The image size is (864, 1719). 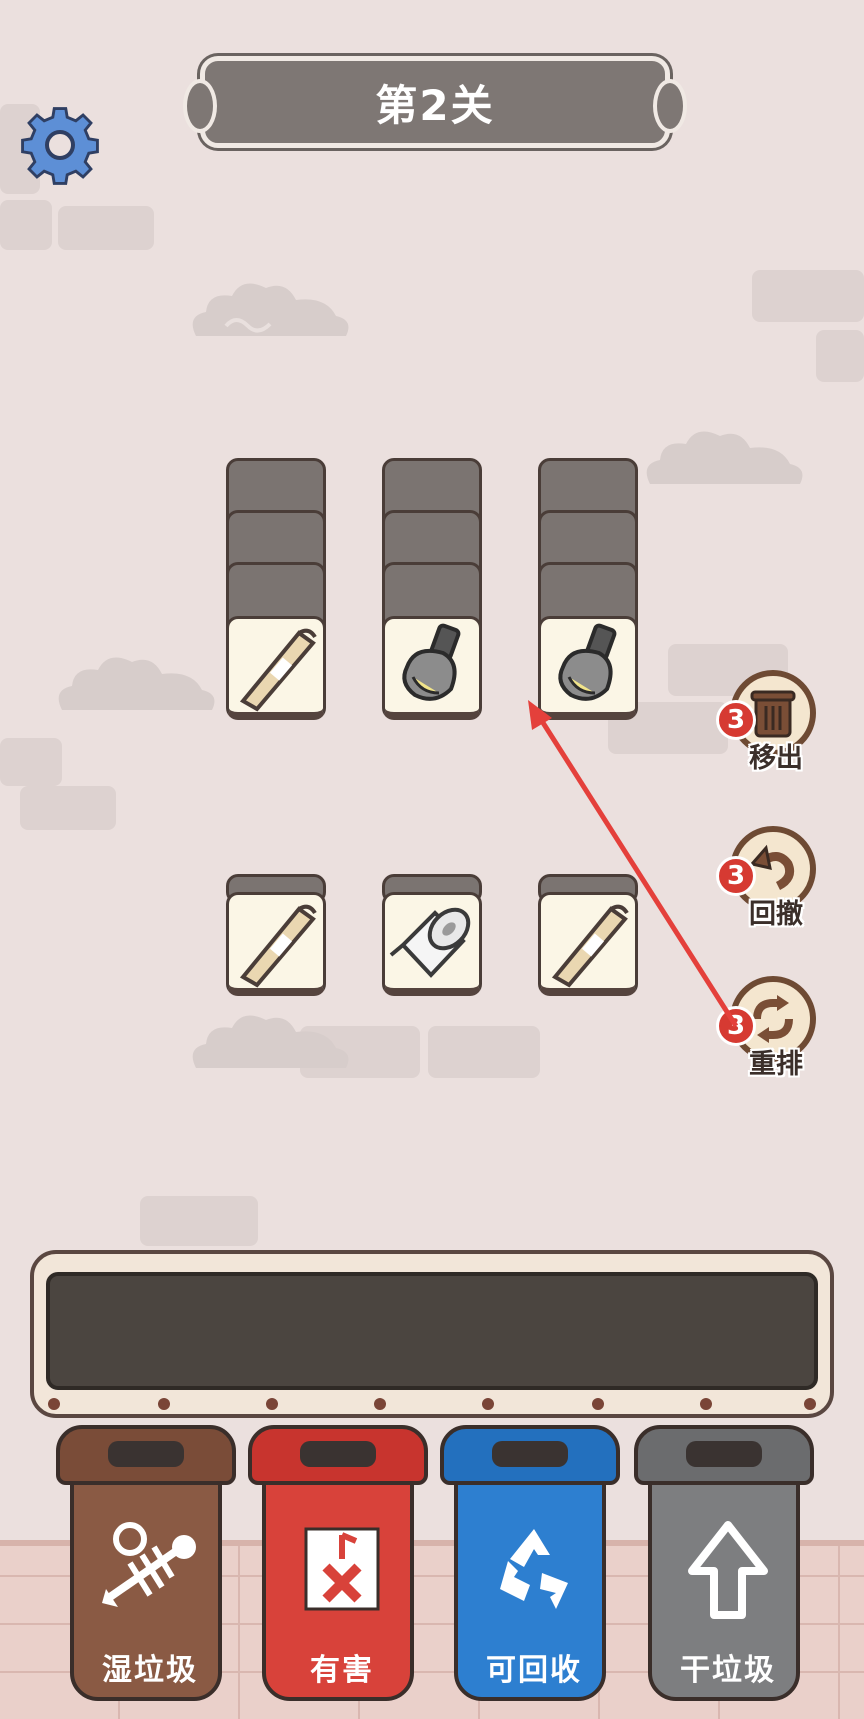 I want to click on shuffle-tool-button: 3 重排, so click(x=766, y=1031).